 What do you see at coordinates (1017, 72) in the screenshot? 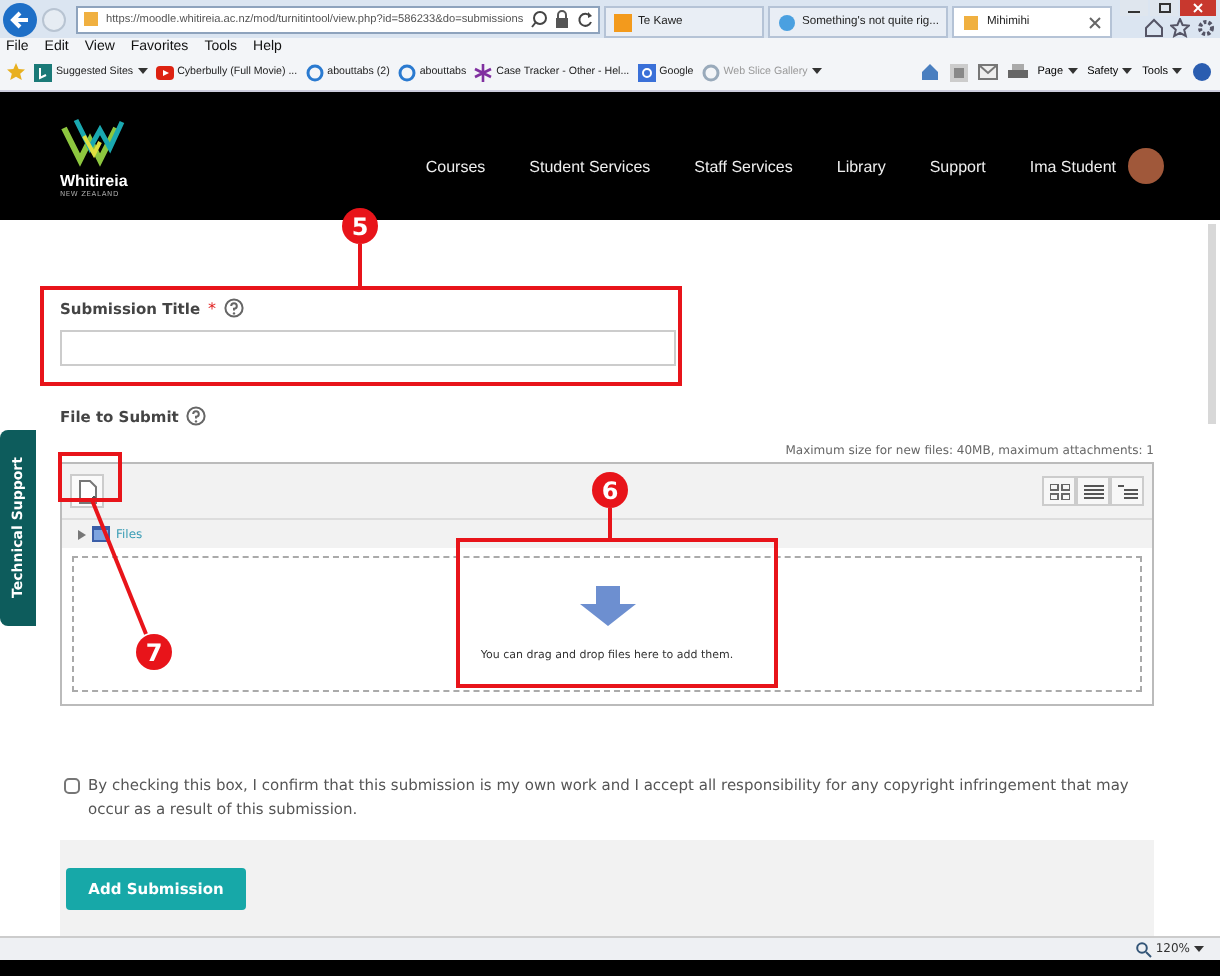
I see `printer-icon` at bounding box center [1017, 72].